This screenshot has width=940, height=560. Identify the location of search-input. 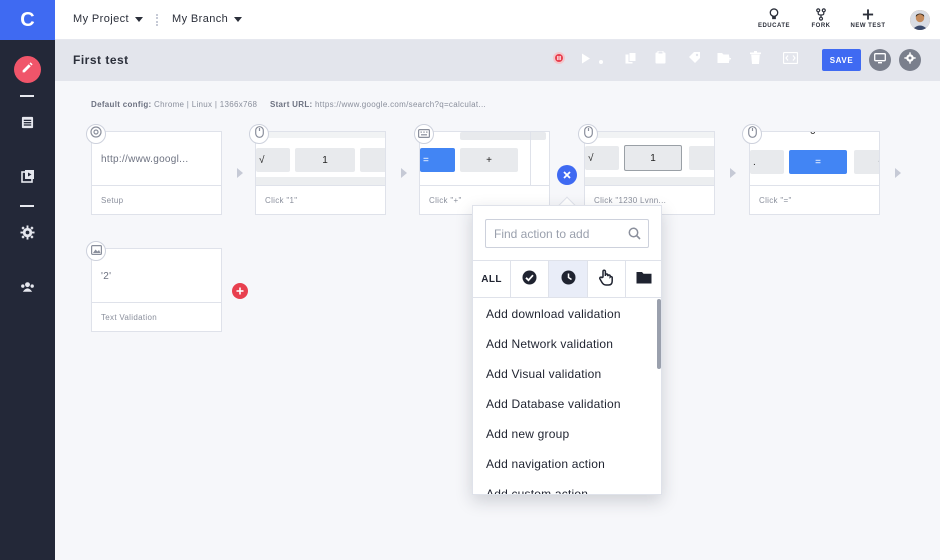
(556, 233).